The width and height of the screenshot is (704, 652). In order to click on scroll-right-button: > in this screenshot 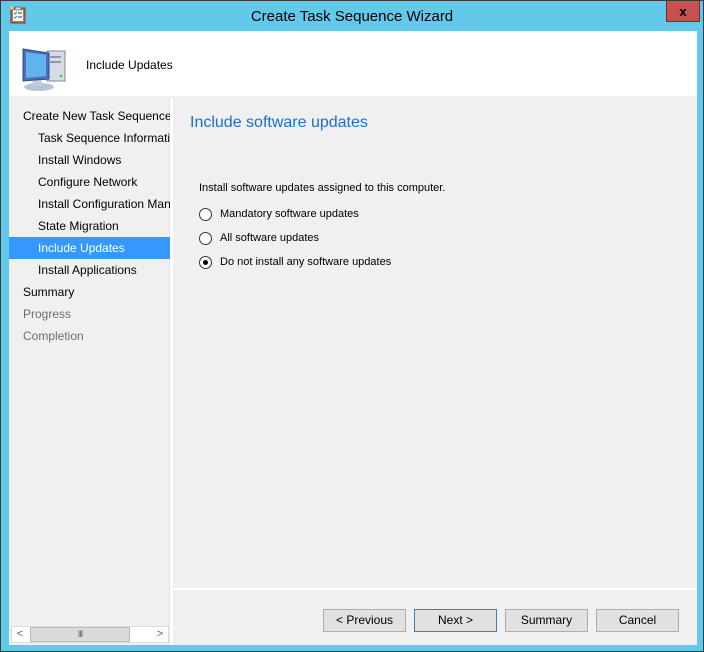, I will do `click(160, 634)`.